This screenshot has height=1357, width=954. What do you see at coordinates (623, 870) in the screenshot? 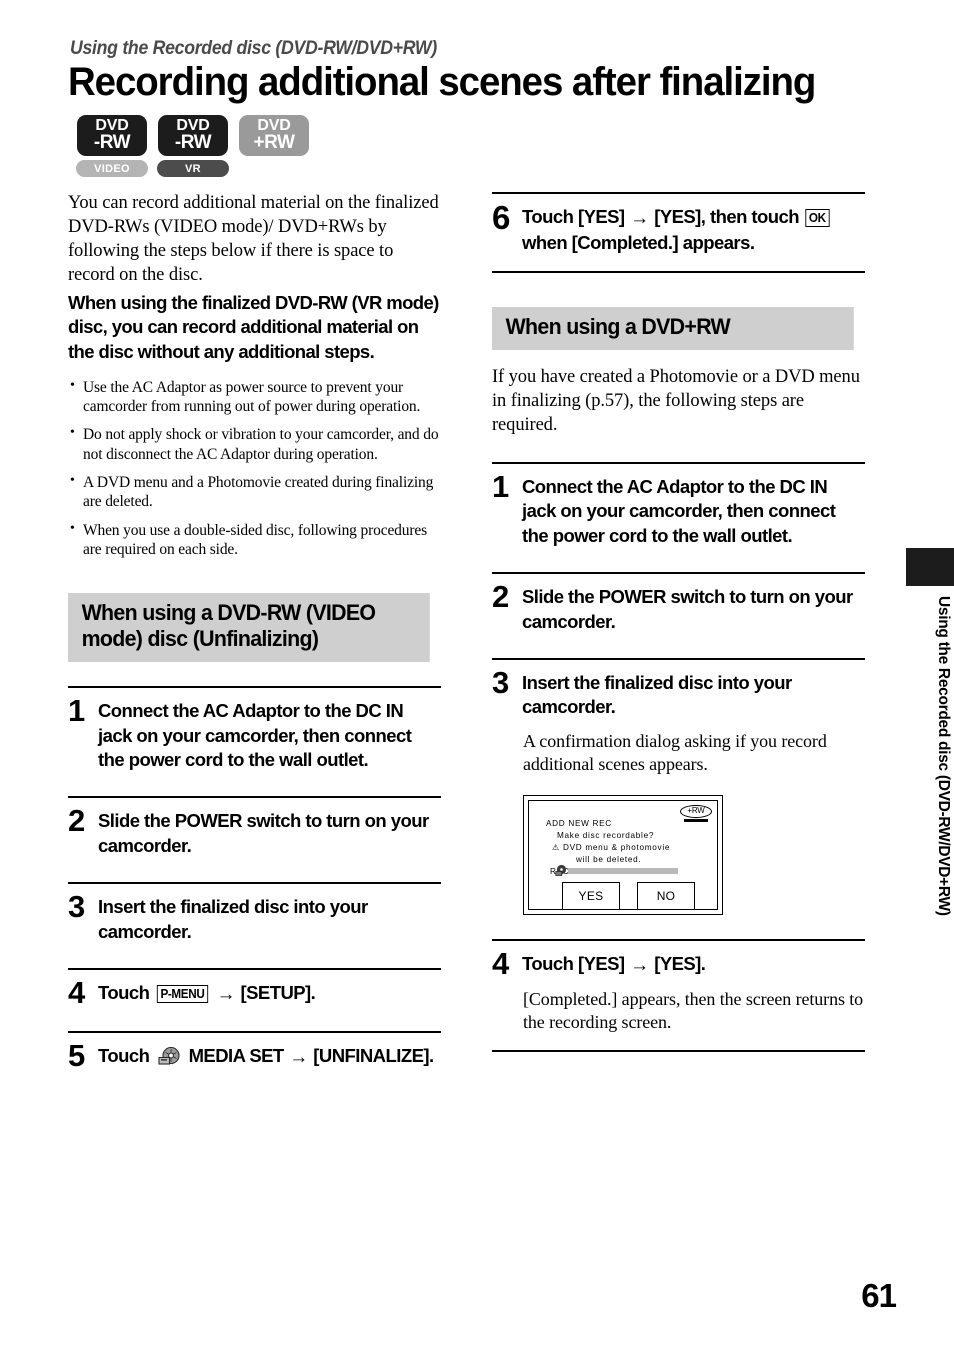
I see `recorded-area-bar` at bounding box center [623, 870].